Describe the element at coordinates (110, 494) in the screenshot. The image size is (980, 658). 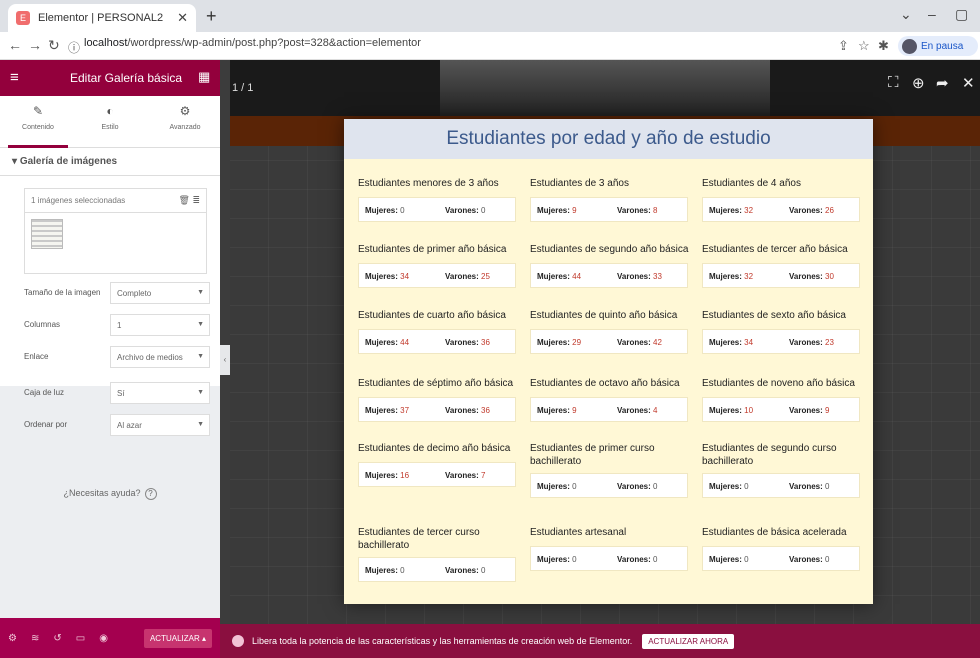
I see `help-link: ¿Necesitas ayuda??` at that location.